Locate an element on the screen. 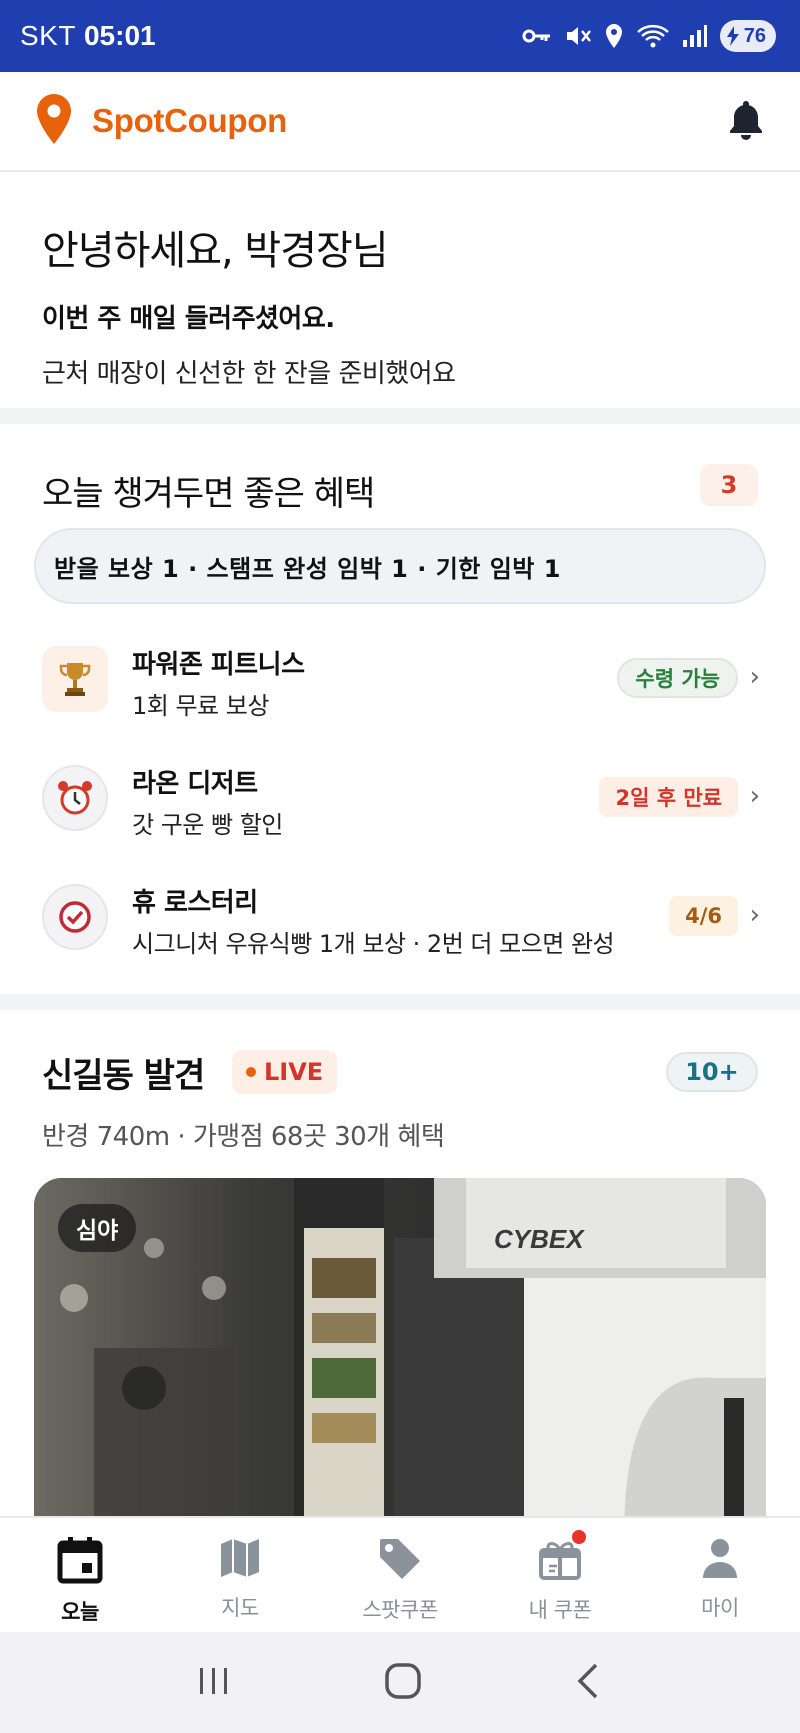 The height and width of the screenshot is (1733, 800). key-icon is located at coordinates (537, 36).